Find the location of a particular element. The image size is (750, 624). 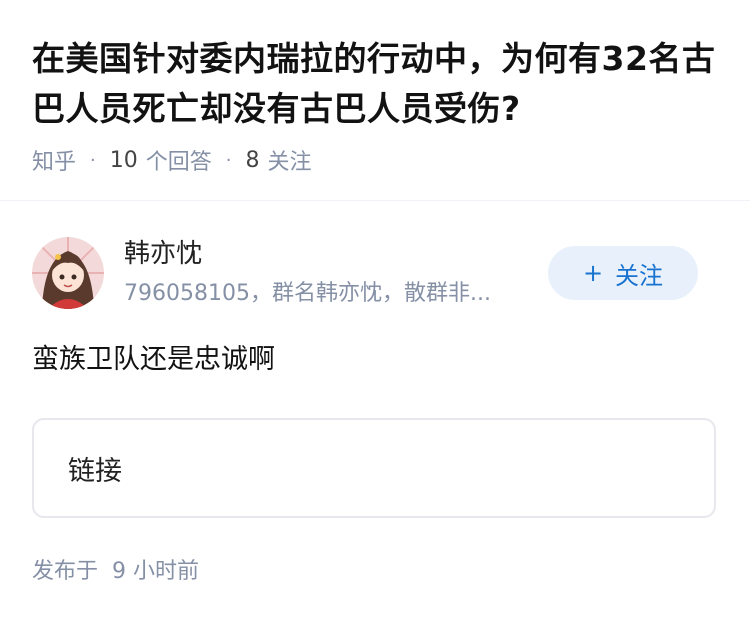

follow-count: 8 is located at coordinates (252, 160).